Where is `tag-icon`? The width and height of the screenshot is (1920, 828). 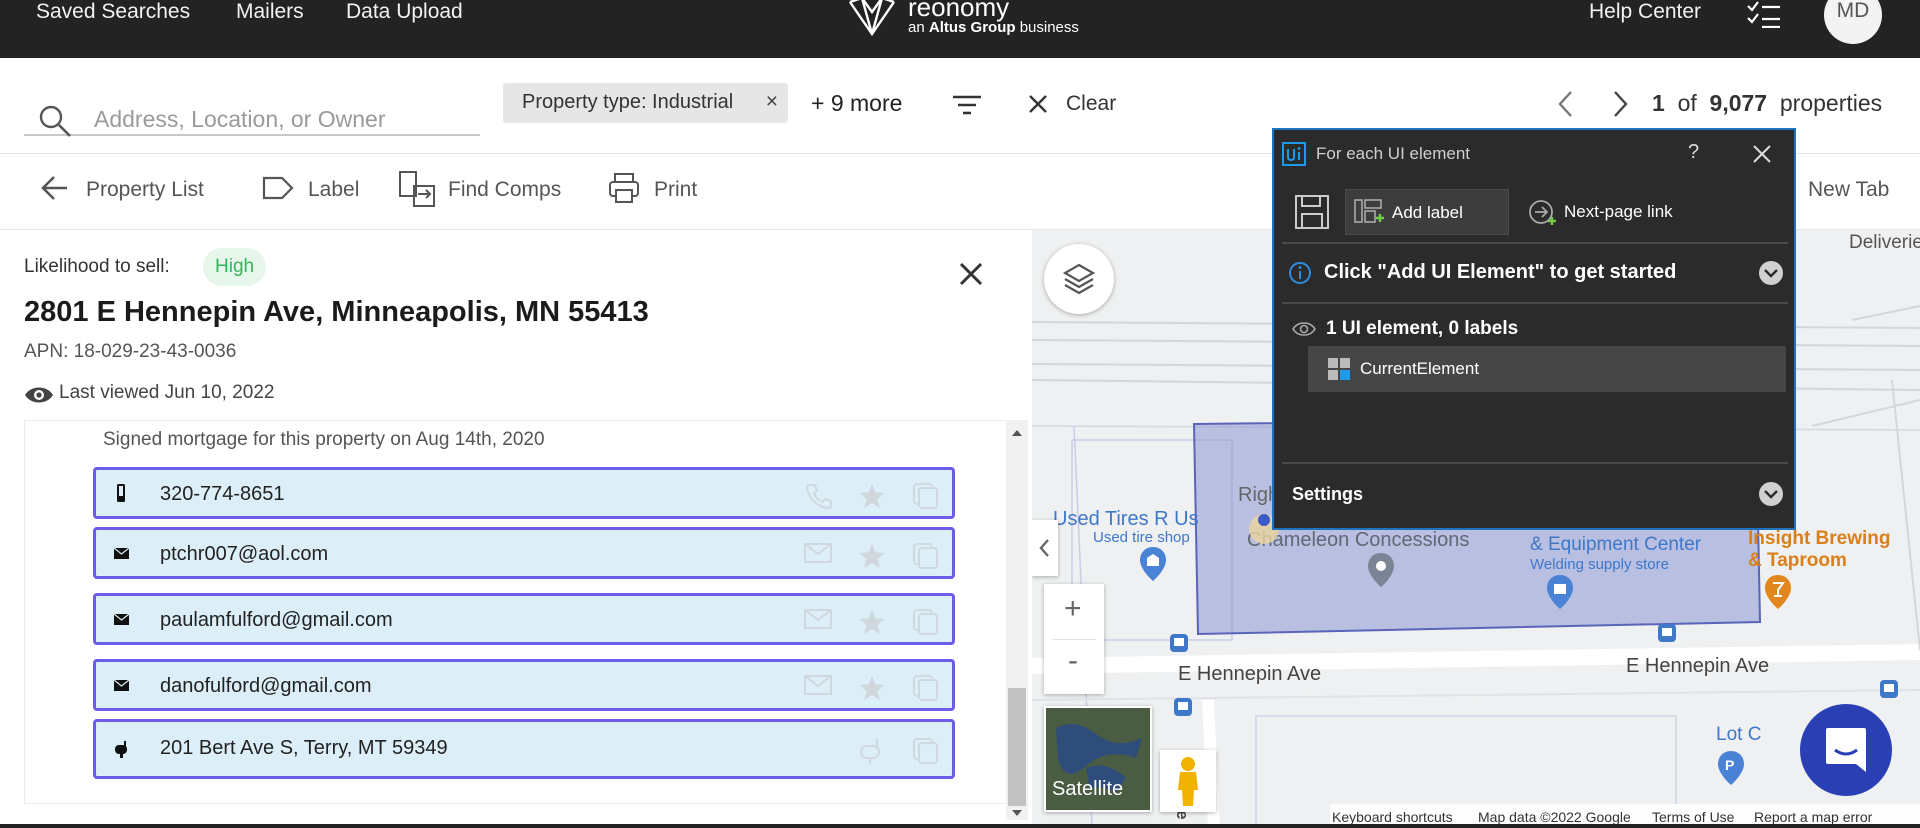
tag-icon is located at coordinates (278, 188).